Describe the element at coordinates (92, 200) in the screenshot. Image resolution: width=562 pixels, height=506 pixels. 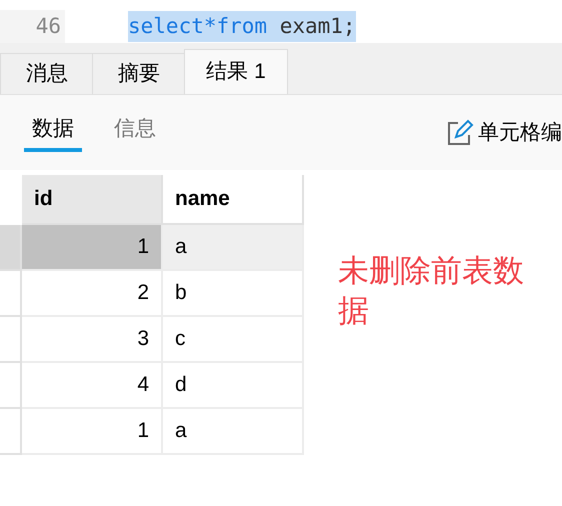
I see `column-header: id` at that location.